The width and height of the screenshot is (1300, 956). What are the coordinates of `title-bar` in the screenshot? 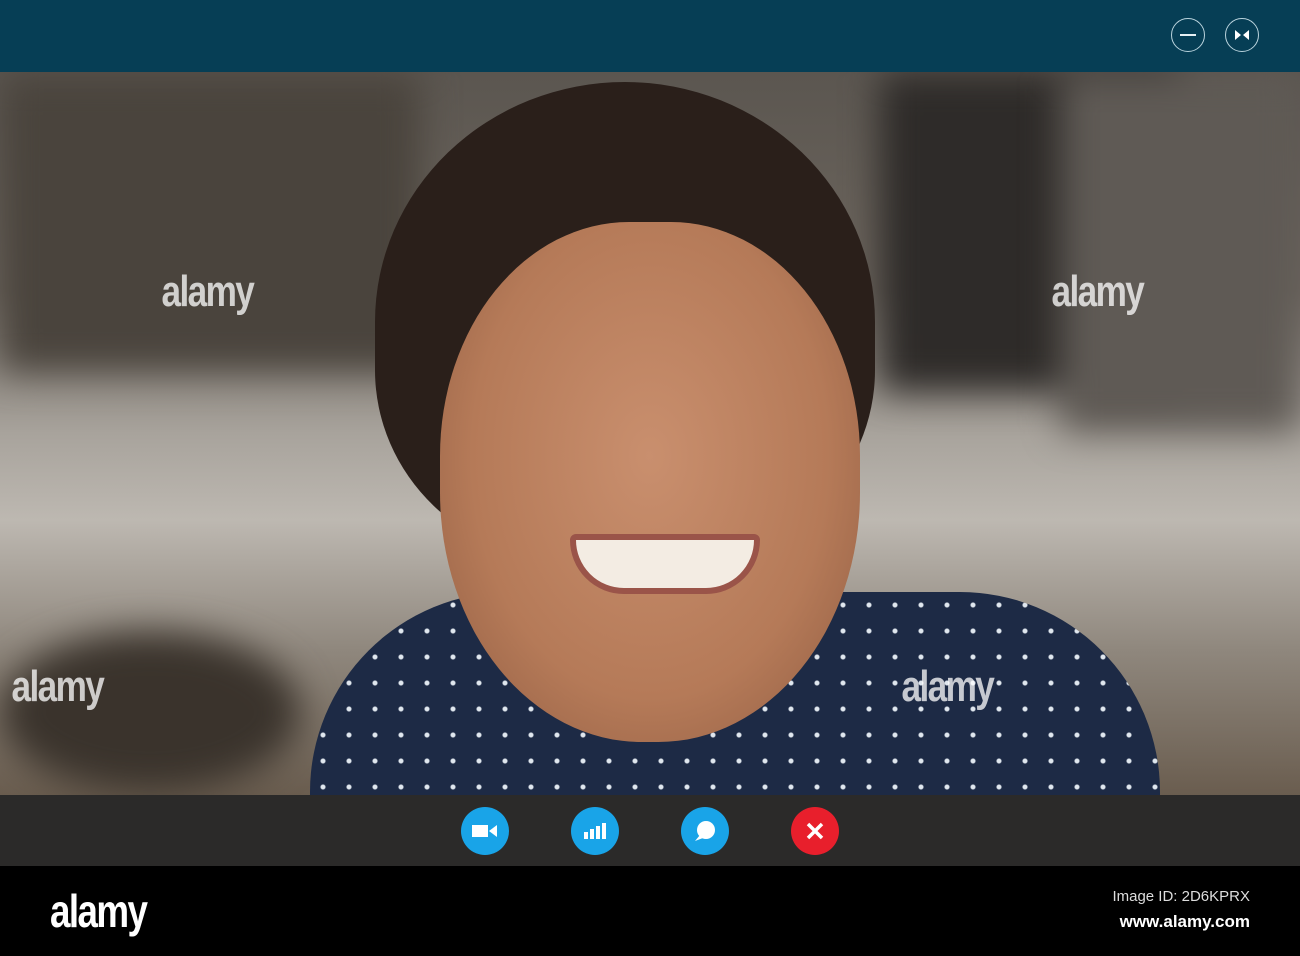 It's located at (650, 36).